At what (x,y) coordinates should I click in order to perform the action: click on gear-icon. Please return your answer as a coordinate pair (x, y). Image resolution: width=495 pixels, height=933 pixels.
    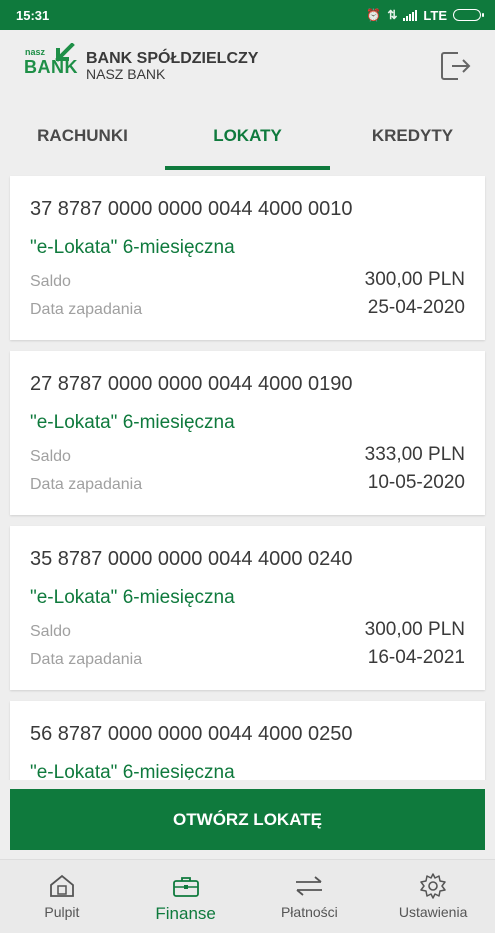
    Looking at the image, I should click on (433, 886).